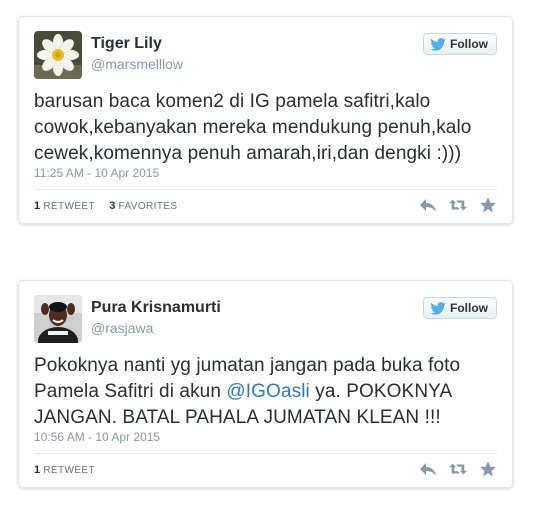 This screenshot has width=533, height=509. I want to click on user-handle: @marsmelllow, so click(137, 64).